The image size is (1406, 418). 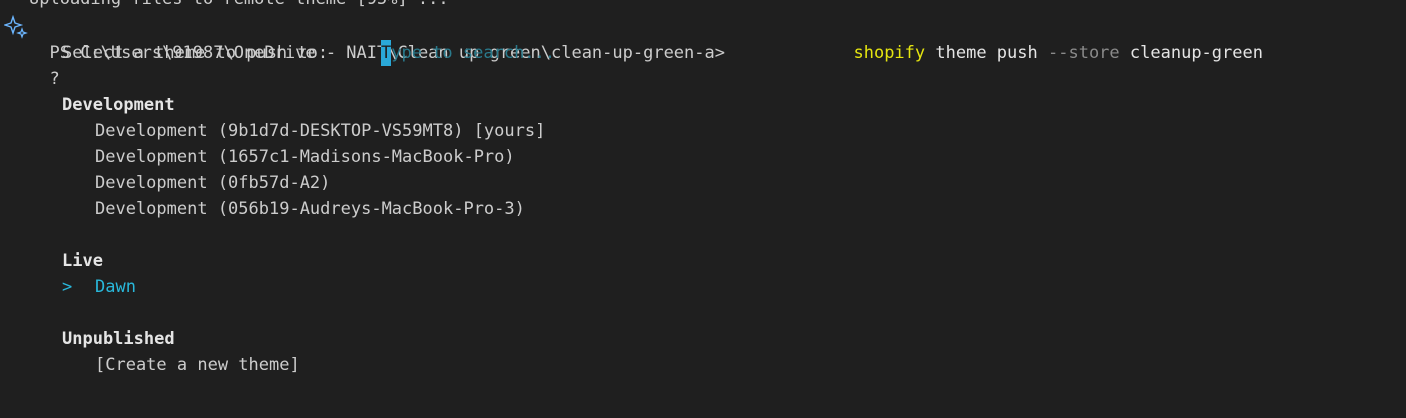 I want to click on theme-option-selected: Dawn, so click(x=115, y=287).